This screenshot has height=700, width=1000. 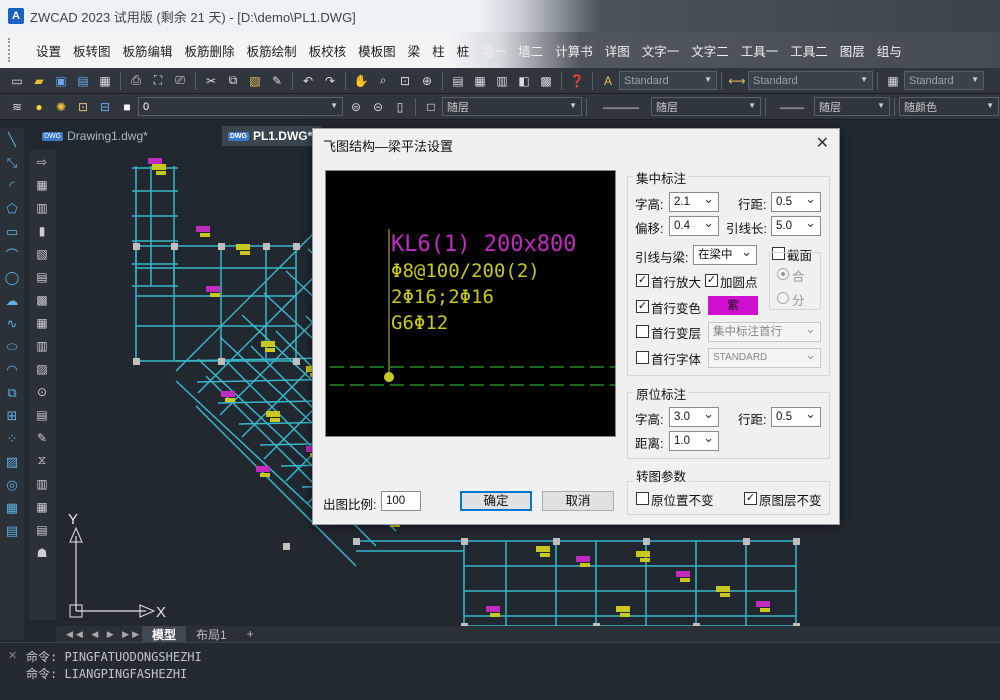 I want to click on layer-plot-icon: ⊟, so click(x=105, y=107).